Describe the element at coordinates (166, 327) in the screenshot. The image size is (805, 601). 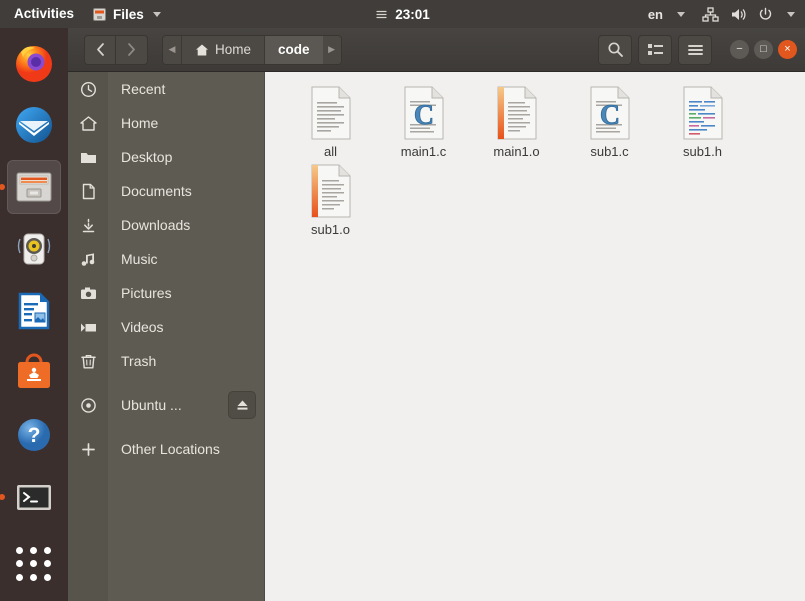
I see `sidebar-item-videos: Videos` at that location.